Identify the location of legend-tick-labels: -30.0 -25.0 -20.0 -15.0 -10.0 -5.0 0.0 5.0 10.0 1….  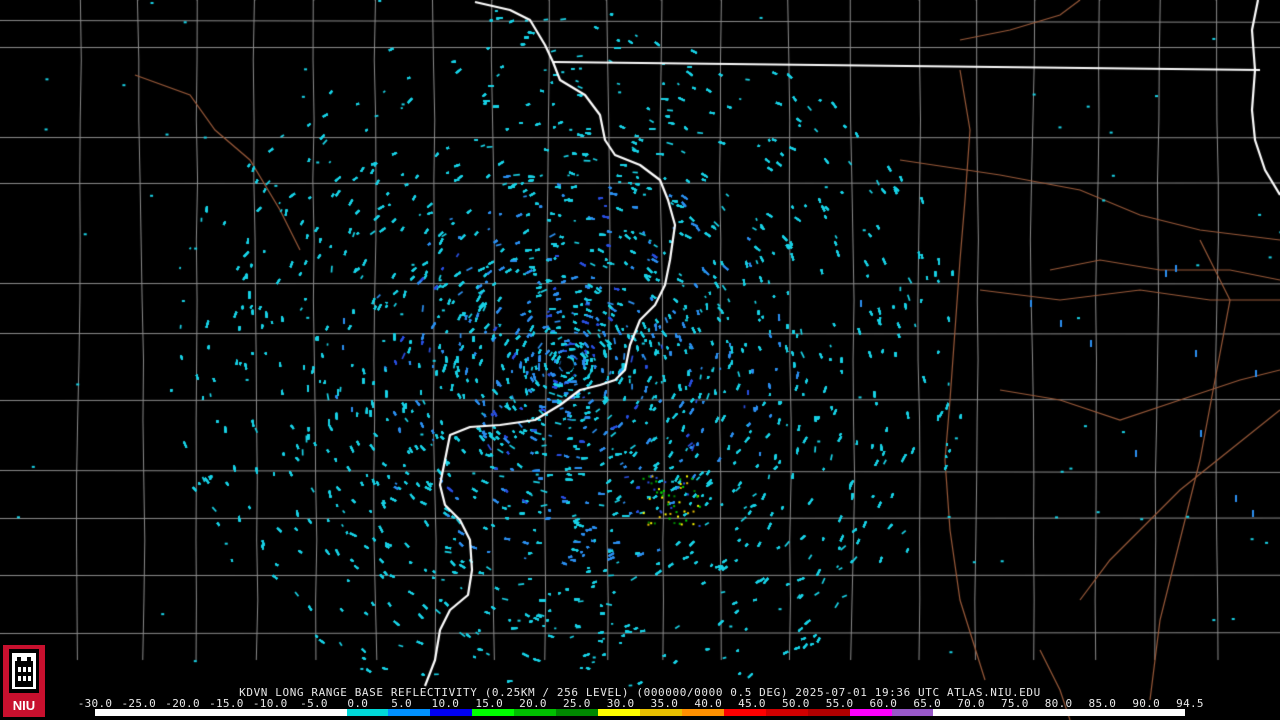
(641, 703).